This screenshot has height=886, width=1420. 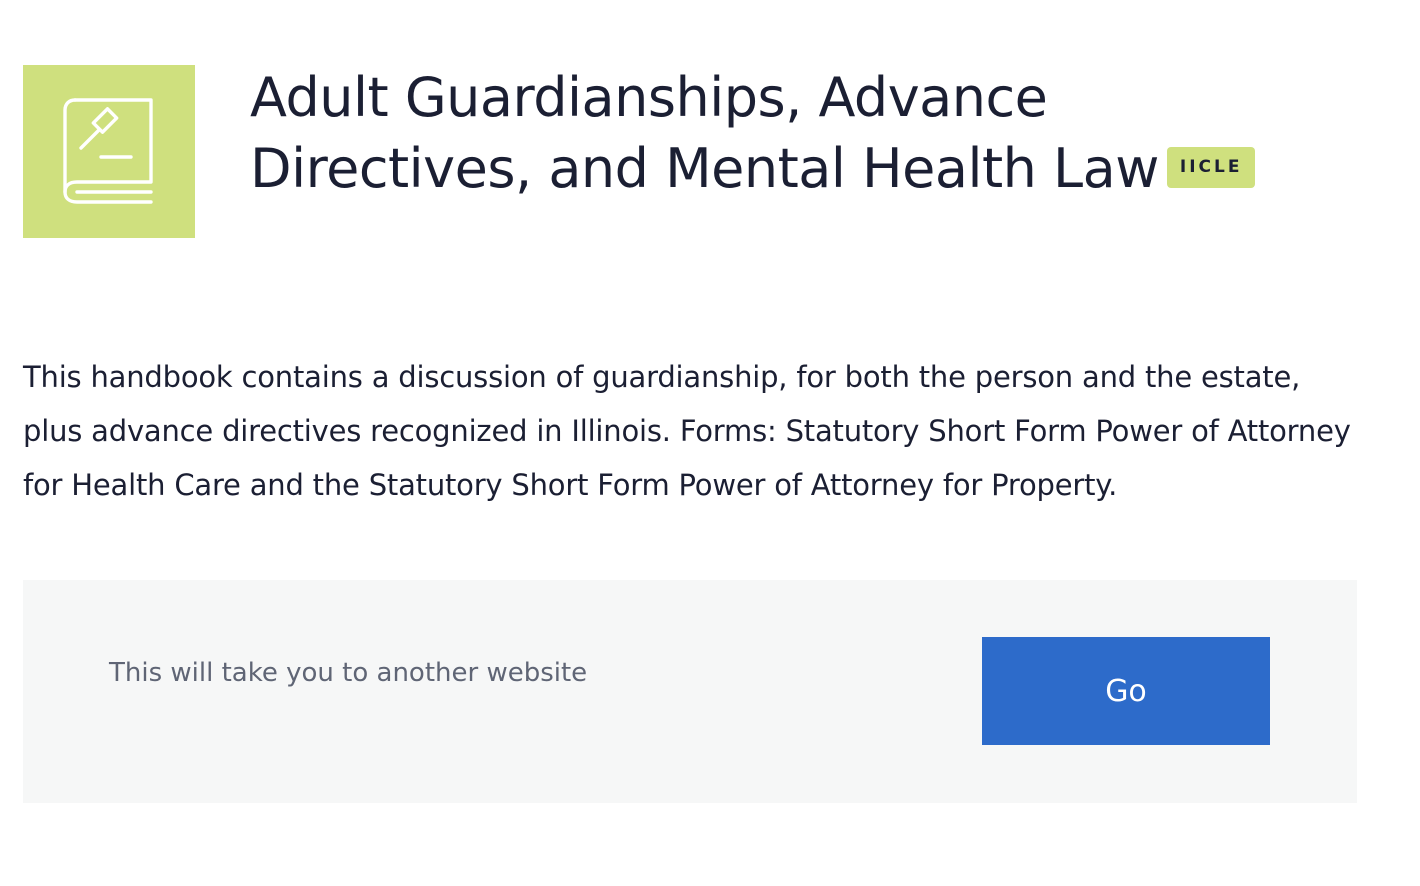 What do you see at coordinates (1126, 691) in the screenshot?
I see `go-button: Go` at bounding box center [1126, 691].